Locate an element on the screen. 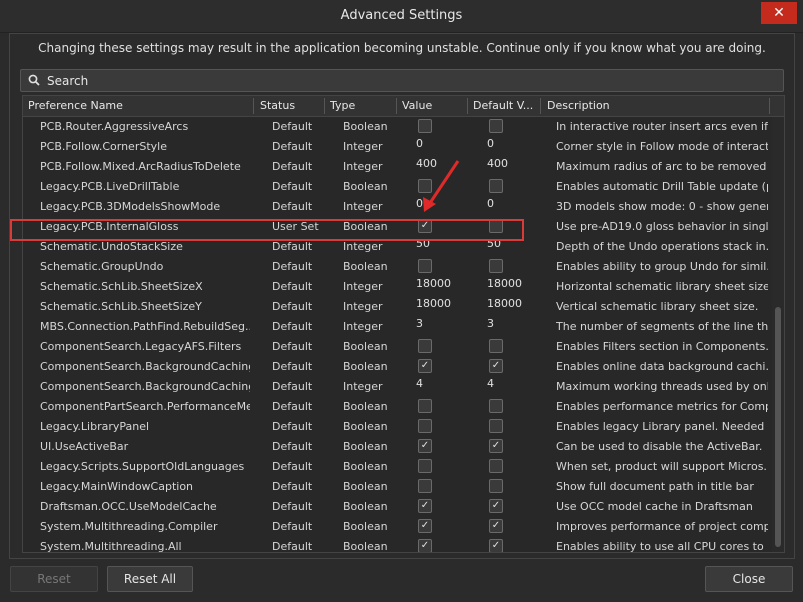  window-title: Advanced Settings is located at coordinates (401, 15).